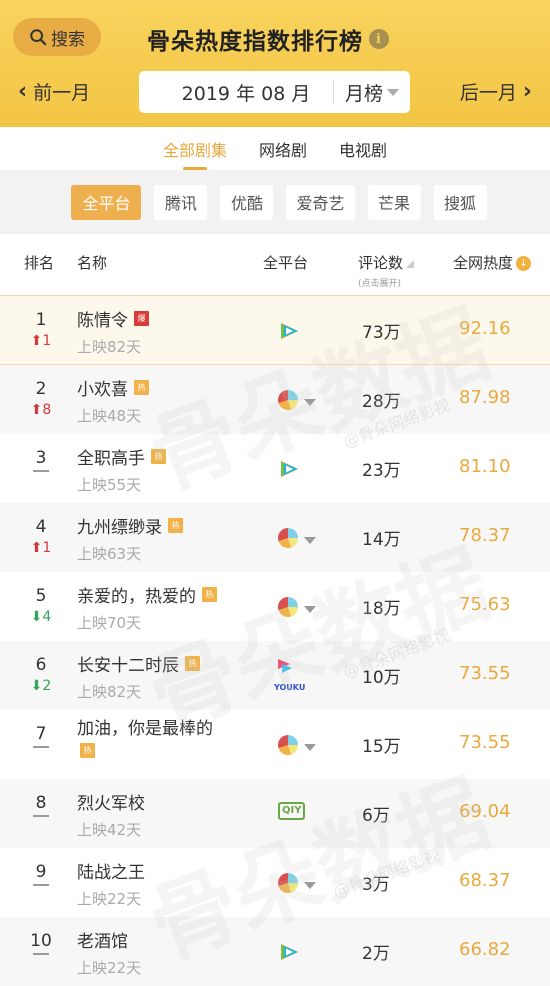 This screenshot has width=550, height=986. Describe the element at coordinates (275, 813) in the screenshot. I see `table-row: 8 烈火军校 上映42天 QIY 6万 69.04` at that location.